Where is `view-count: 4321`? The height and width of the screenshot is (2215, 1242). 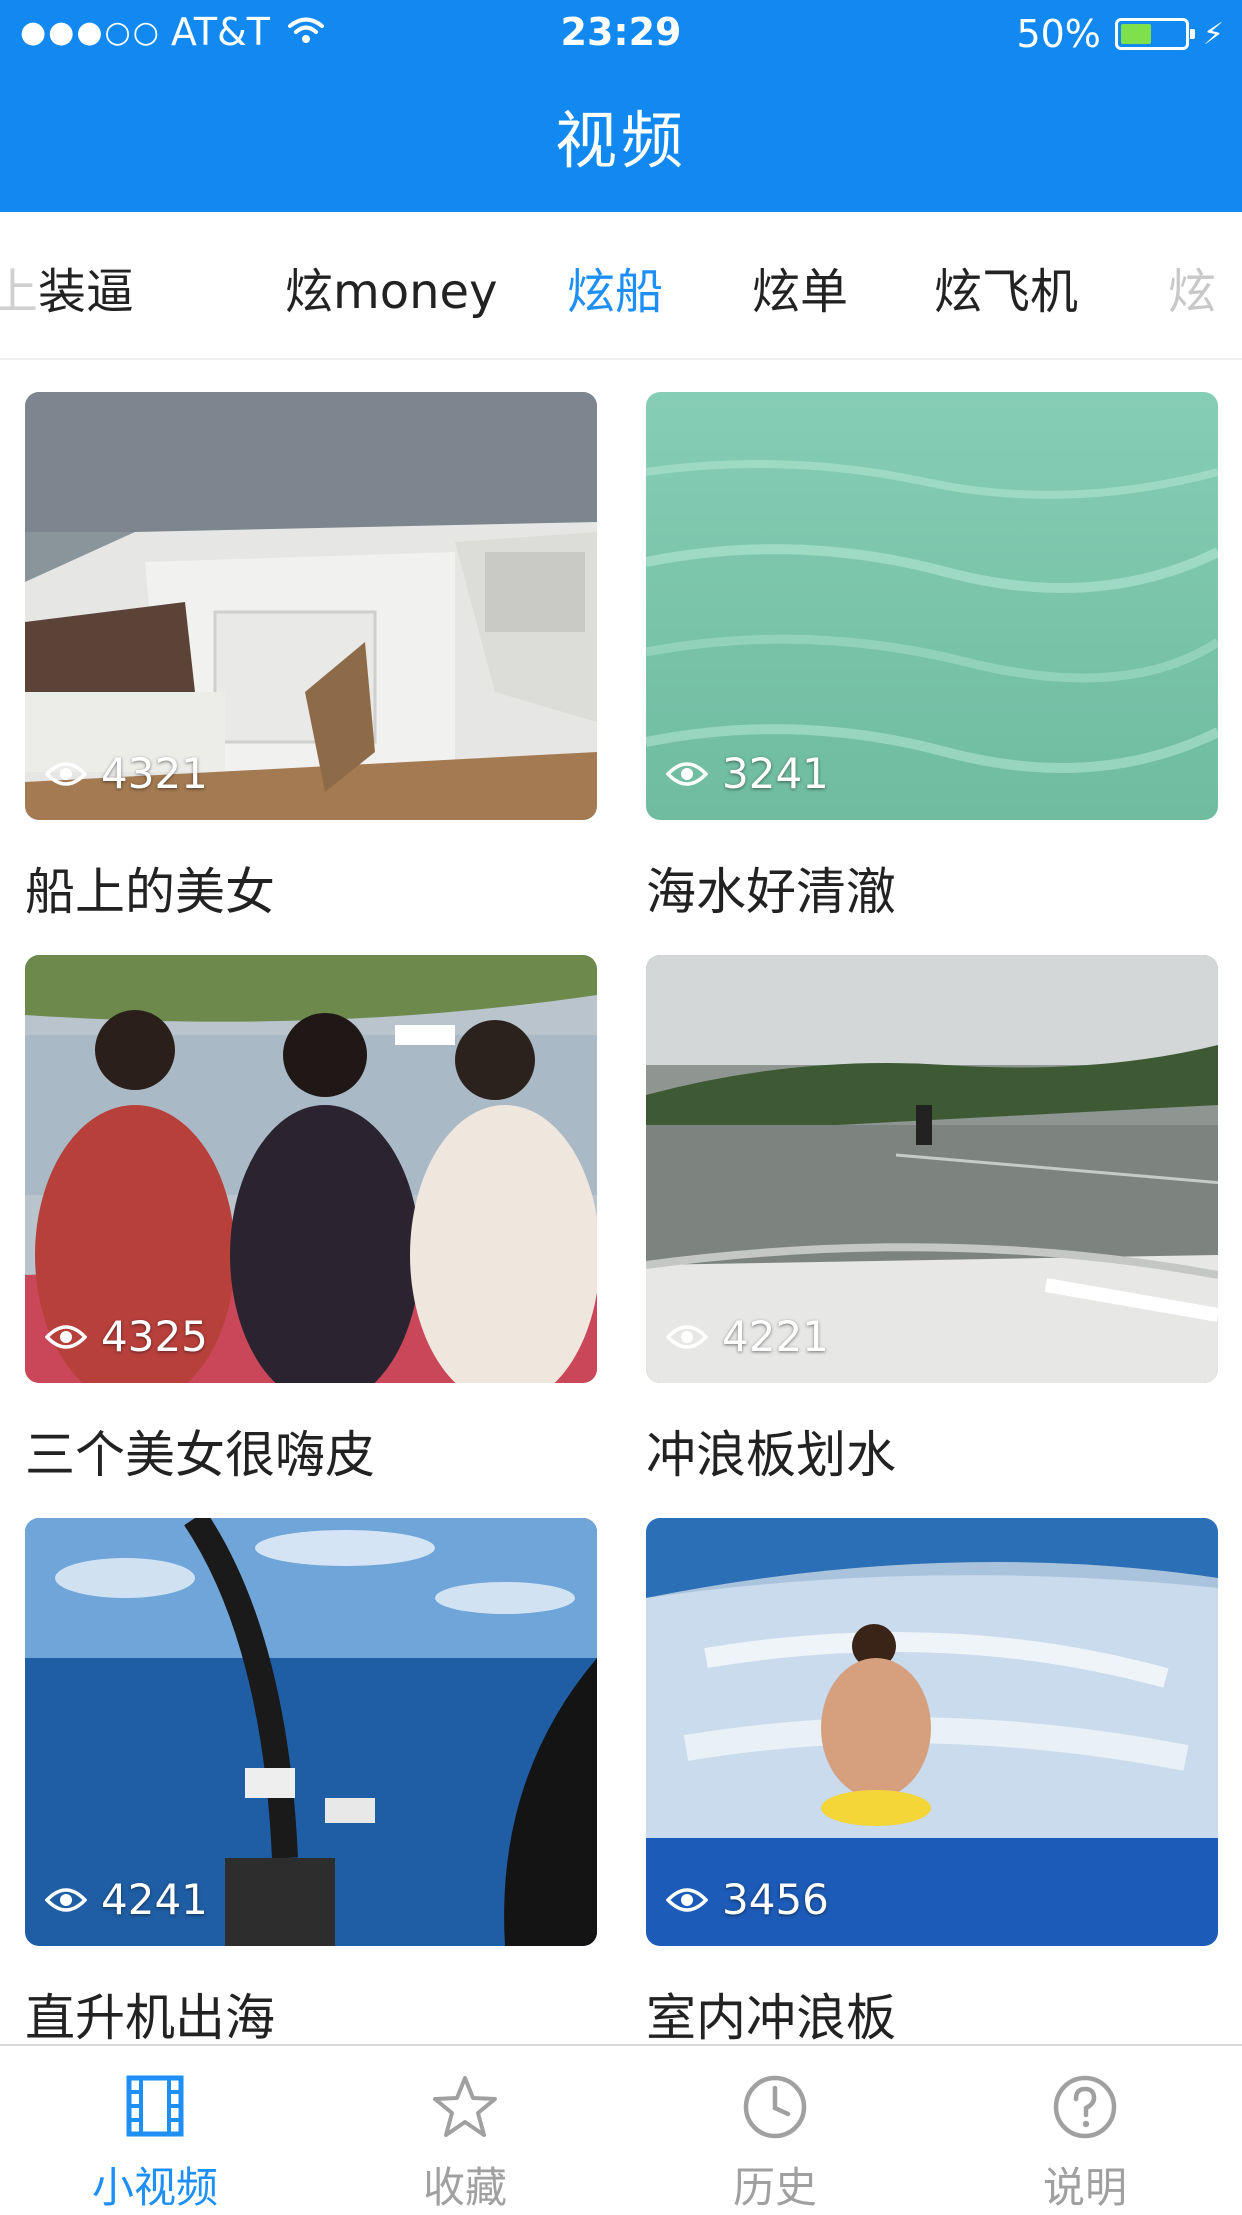
view-count: 4321 is located at coordinates (126, 773).